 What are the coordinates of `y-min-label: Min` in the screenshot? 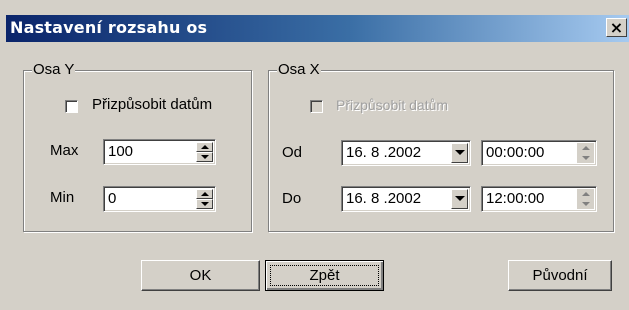 It's located at (62, 197).